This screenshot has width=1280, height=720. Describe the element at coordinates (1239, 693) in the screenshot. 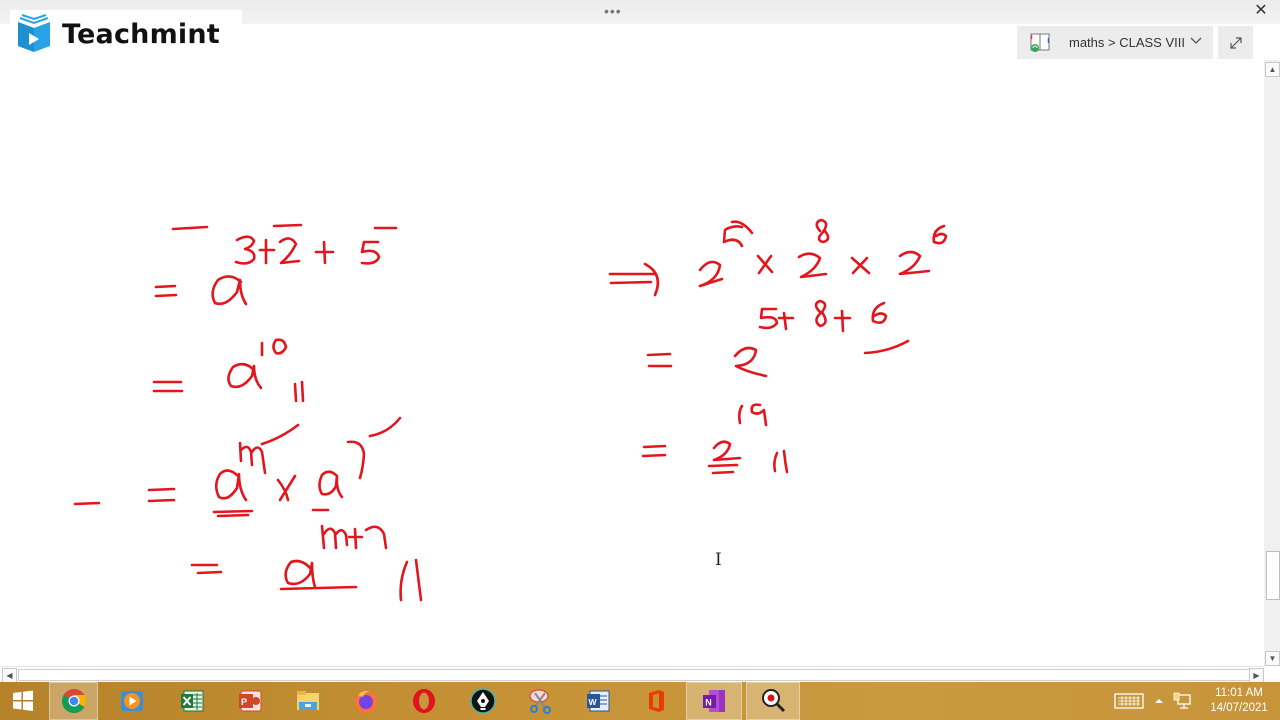

I see `clock-time: 11:01 AM` at that location.